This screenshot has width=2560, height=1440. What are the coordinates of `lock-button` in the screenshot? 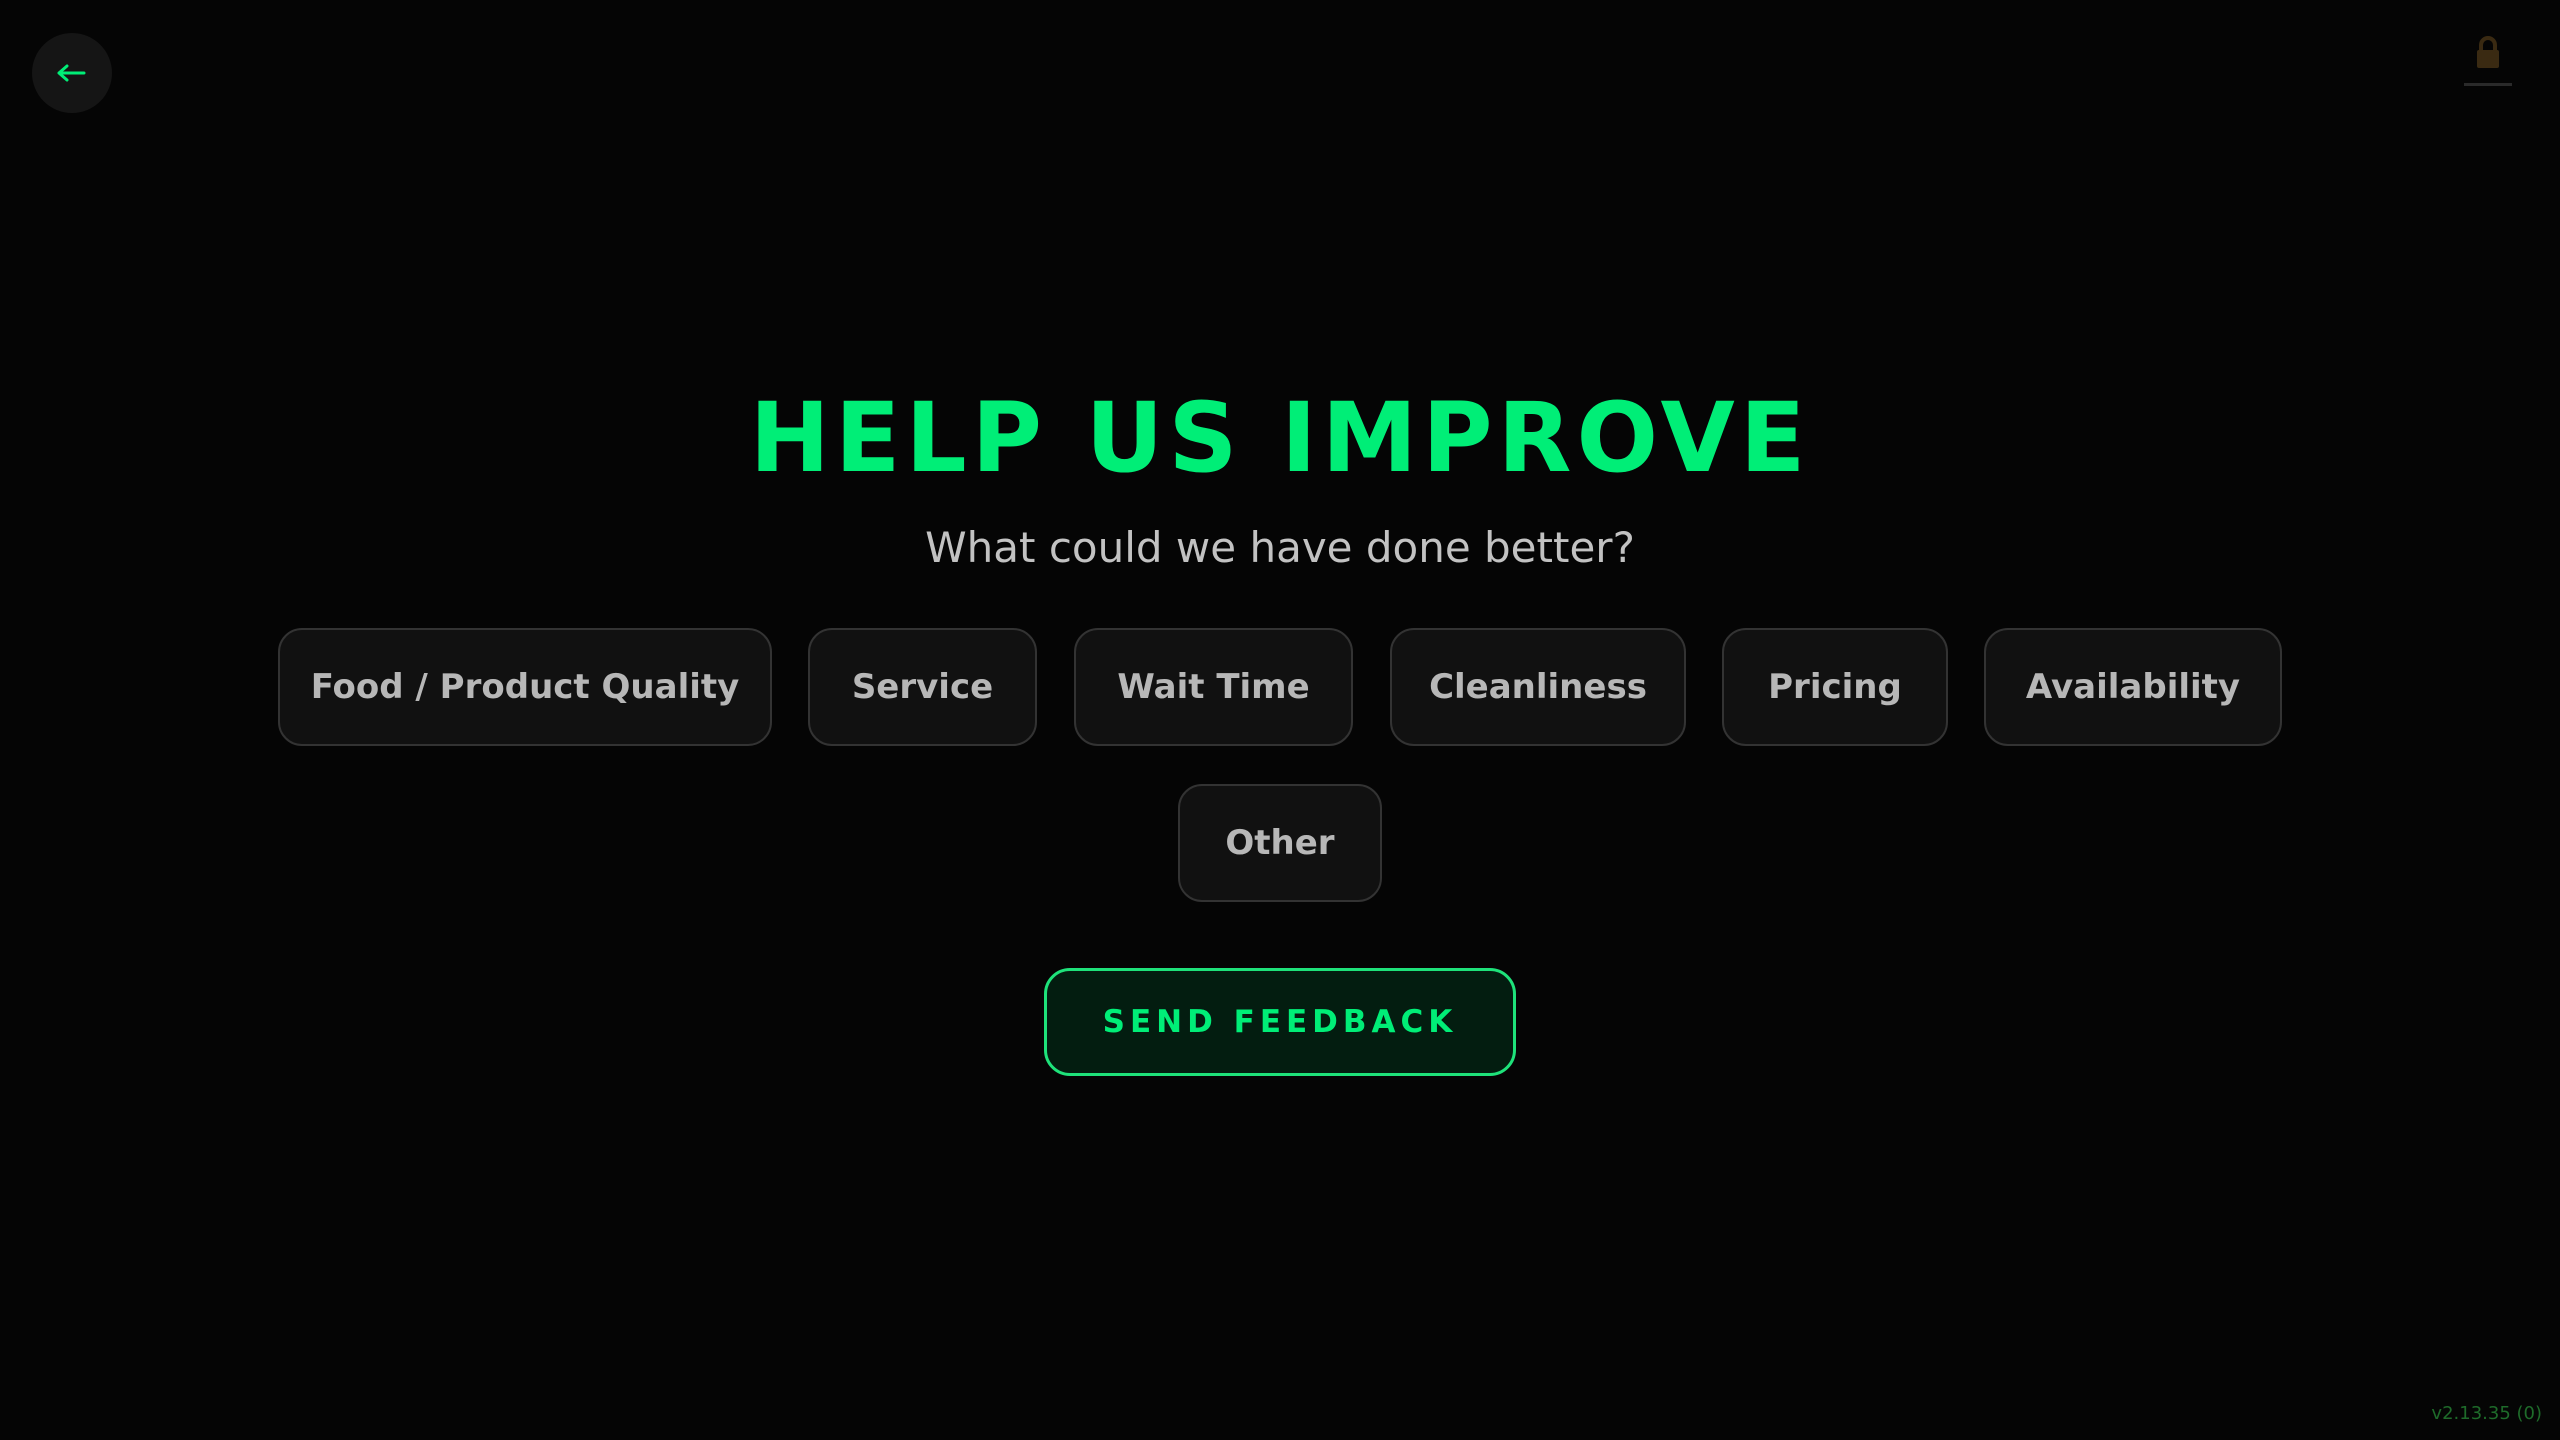 It's located at (2488, 62).